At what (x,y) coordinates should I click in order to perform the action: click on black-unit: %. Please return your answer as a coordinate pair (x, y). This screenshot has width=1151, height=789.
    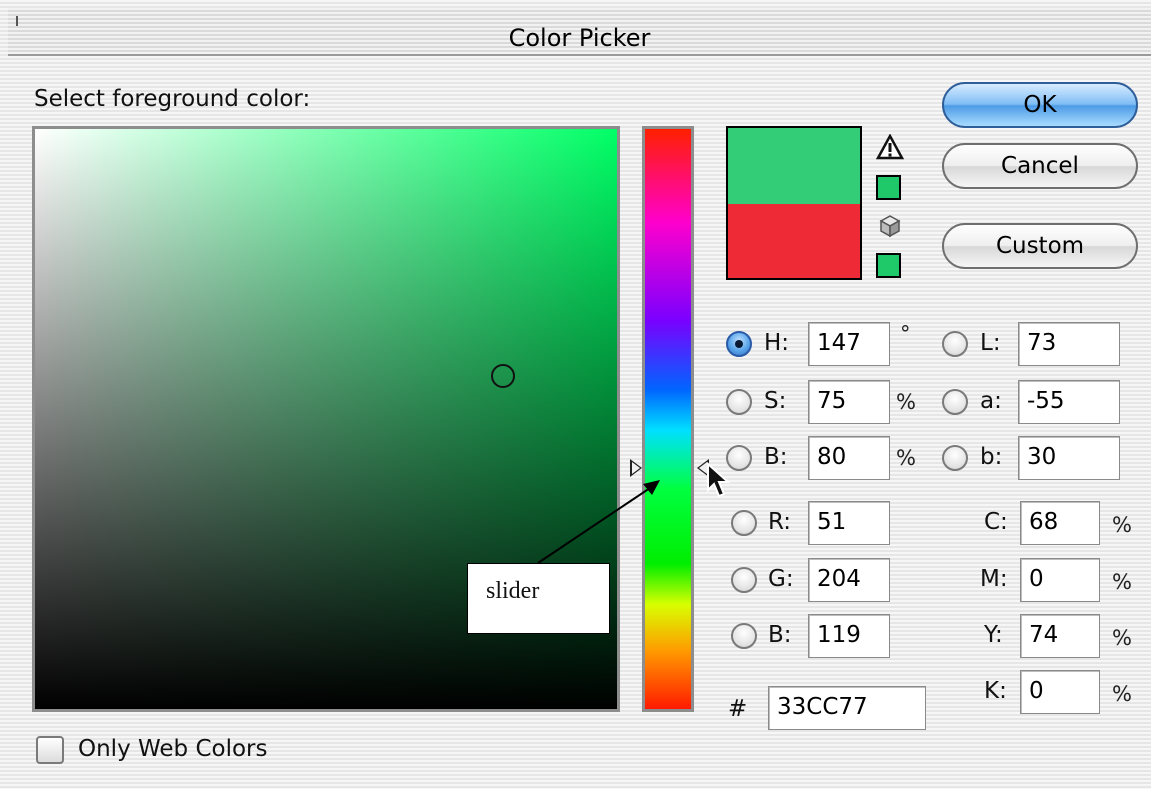
    Looking at the image, I should click on (1122, 694).